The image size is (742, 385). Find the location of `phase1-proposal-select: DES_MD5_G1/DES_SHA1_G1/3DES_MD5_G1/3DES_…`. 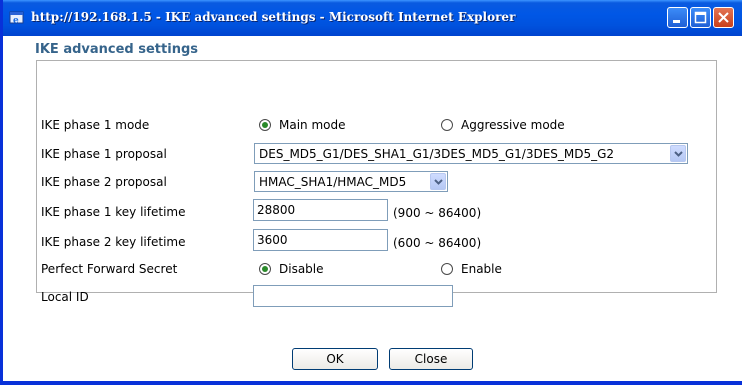

phase1-proposal-select: DES_MD5_G1/DES_SHA1_G1/3DES_MD5_G1/3DES_… is located at coordinates (471, 153).